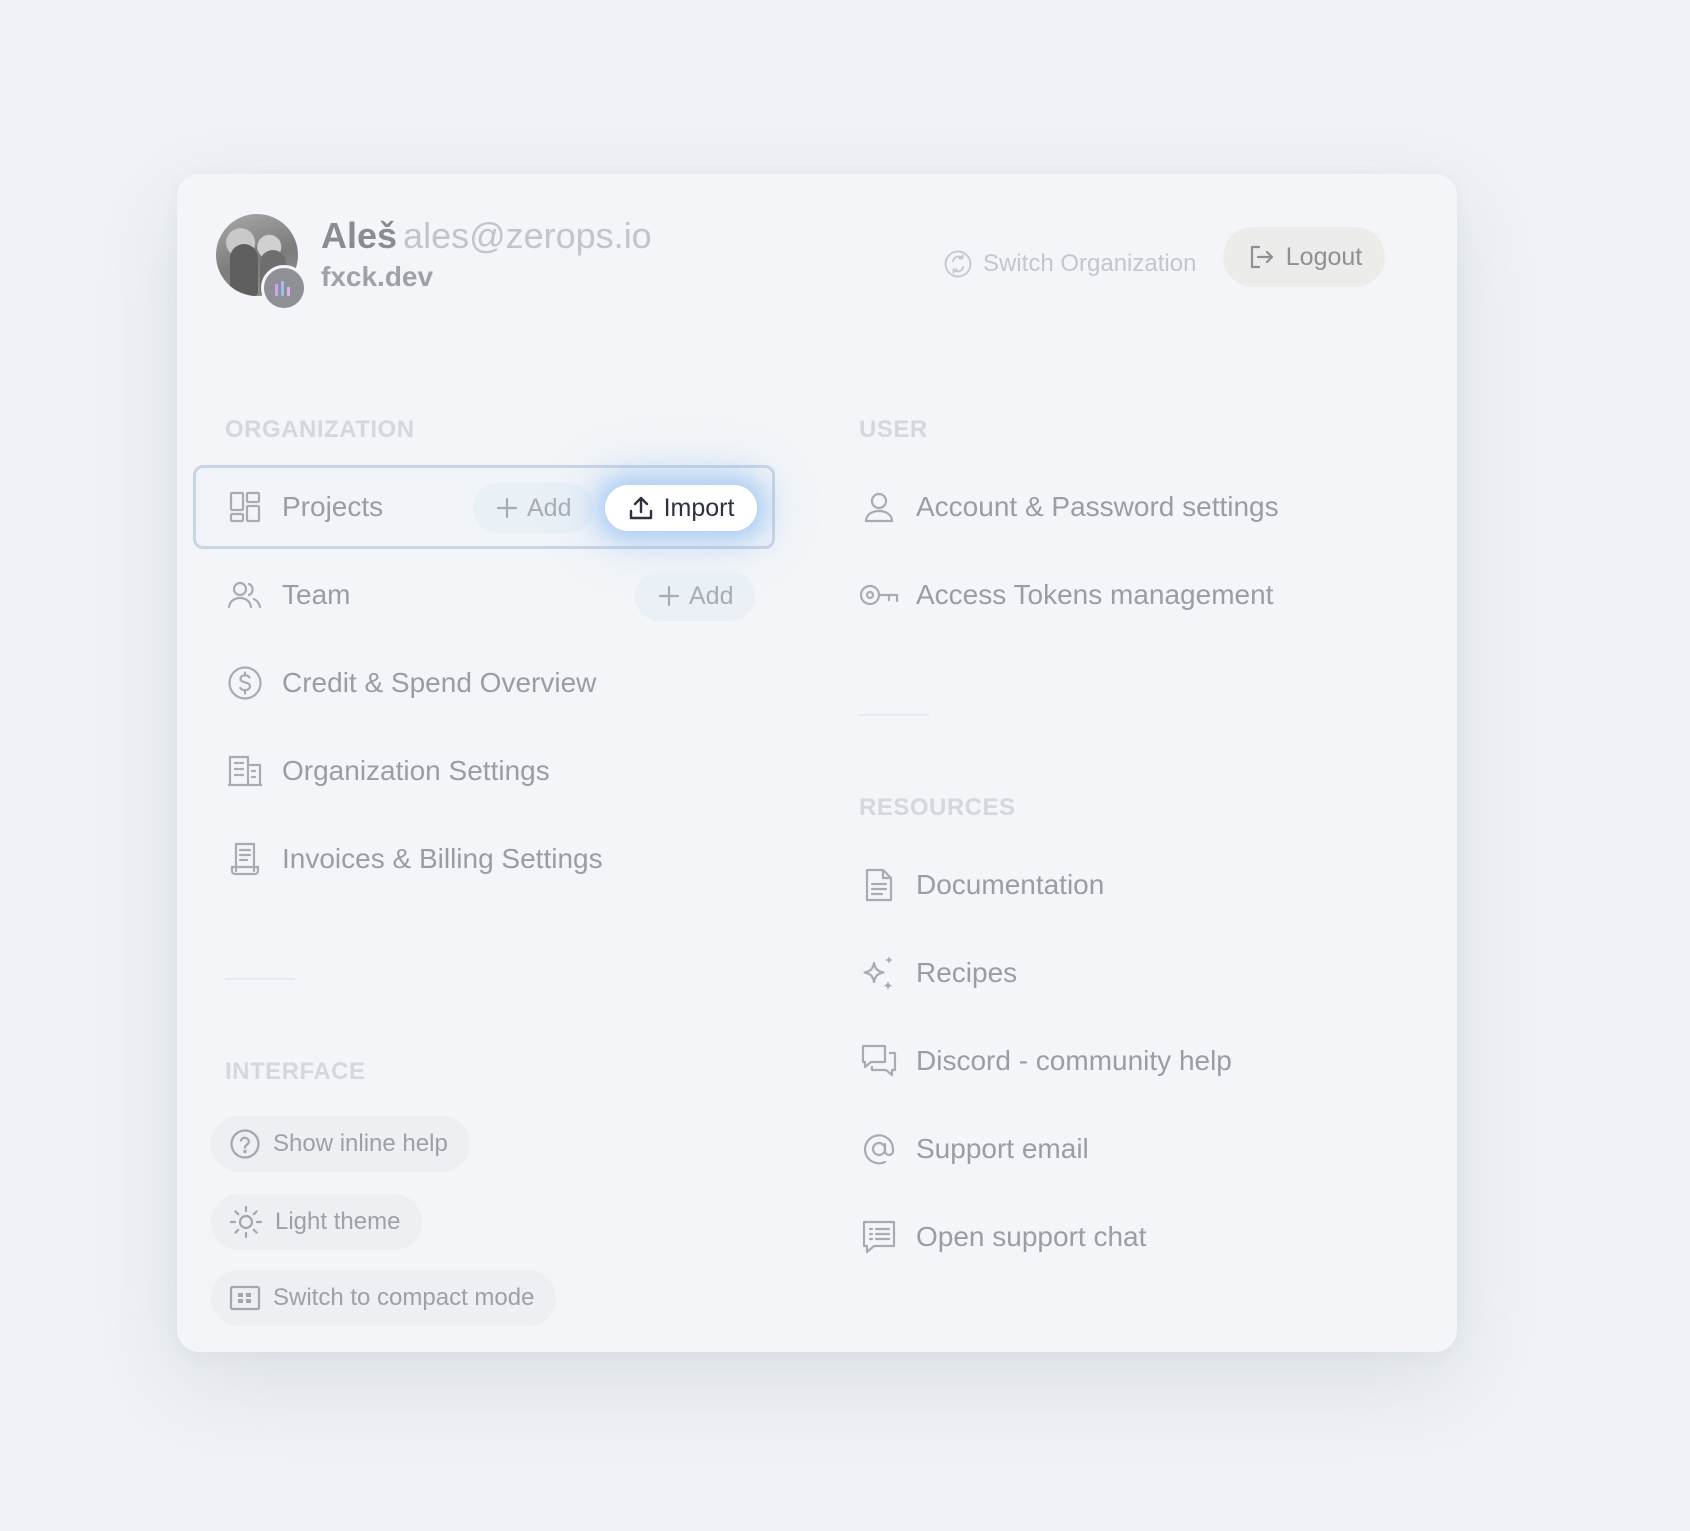 The image size is (1690, 1531). I want to click on menu-item-access-tokens-label: Access Tokens management, so click(1095, 594).